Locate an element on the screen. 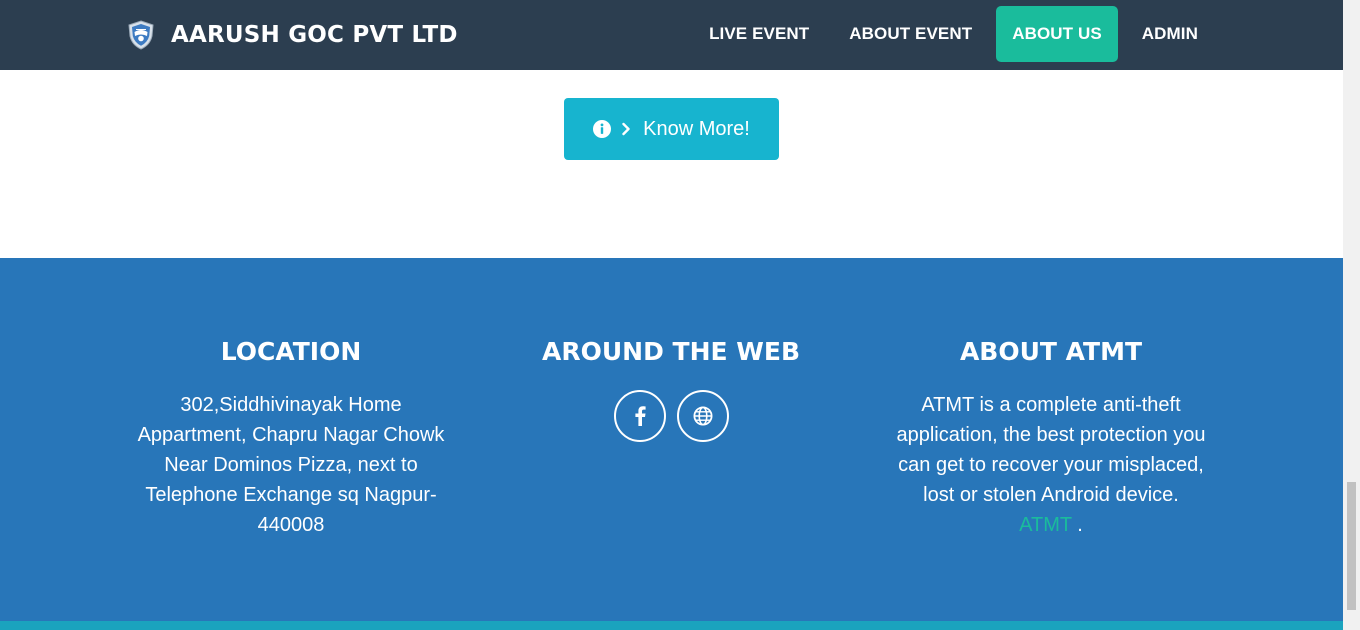 Image resolution: width=1360 pixels, height=630 pixels. brand-name: AARUSH GOC PVT LTD is located at coordinates (314, 35).